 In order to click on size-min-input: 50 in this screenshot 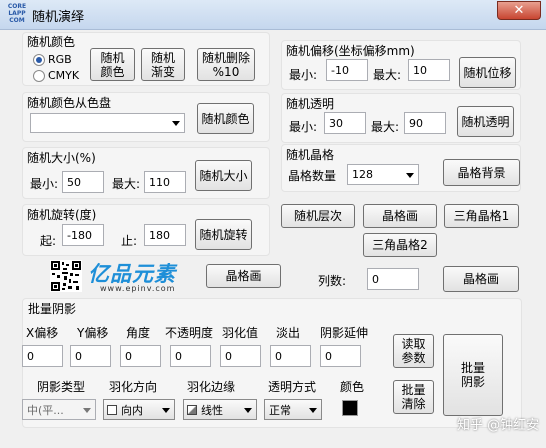, I will do `click(83, 182)`.